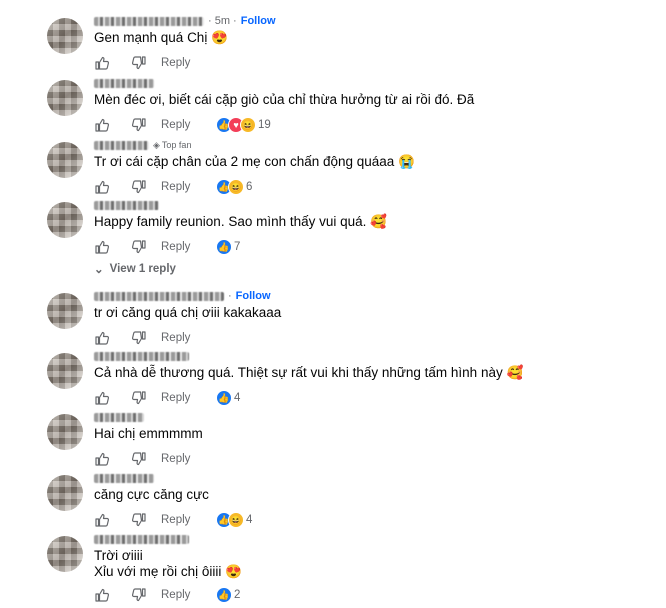 The width and height of the screenshot is (666, 608). Describe the element at coordinates (333, 499) in the screenshot. I see `comment-item: căng cực căng cực Reply 👍 😆 4` at that location.